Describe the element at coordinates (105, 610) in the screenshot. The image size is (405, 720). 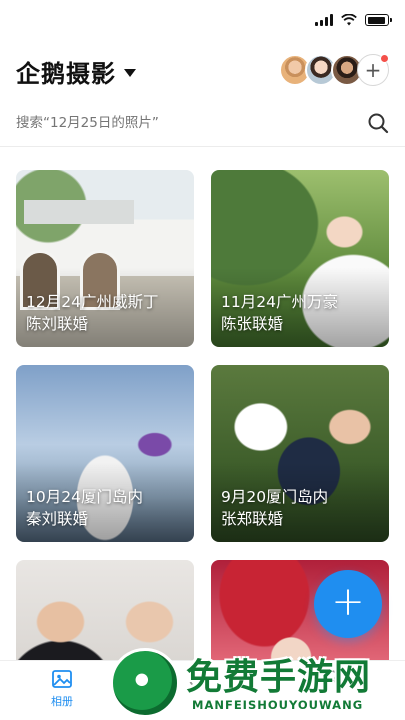
I see `album-card` at that location.